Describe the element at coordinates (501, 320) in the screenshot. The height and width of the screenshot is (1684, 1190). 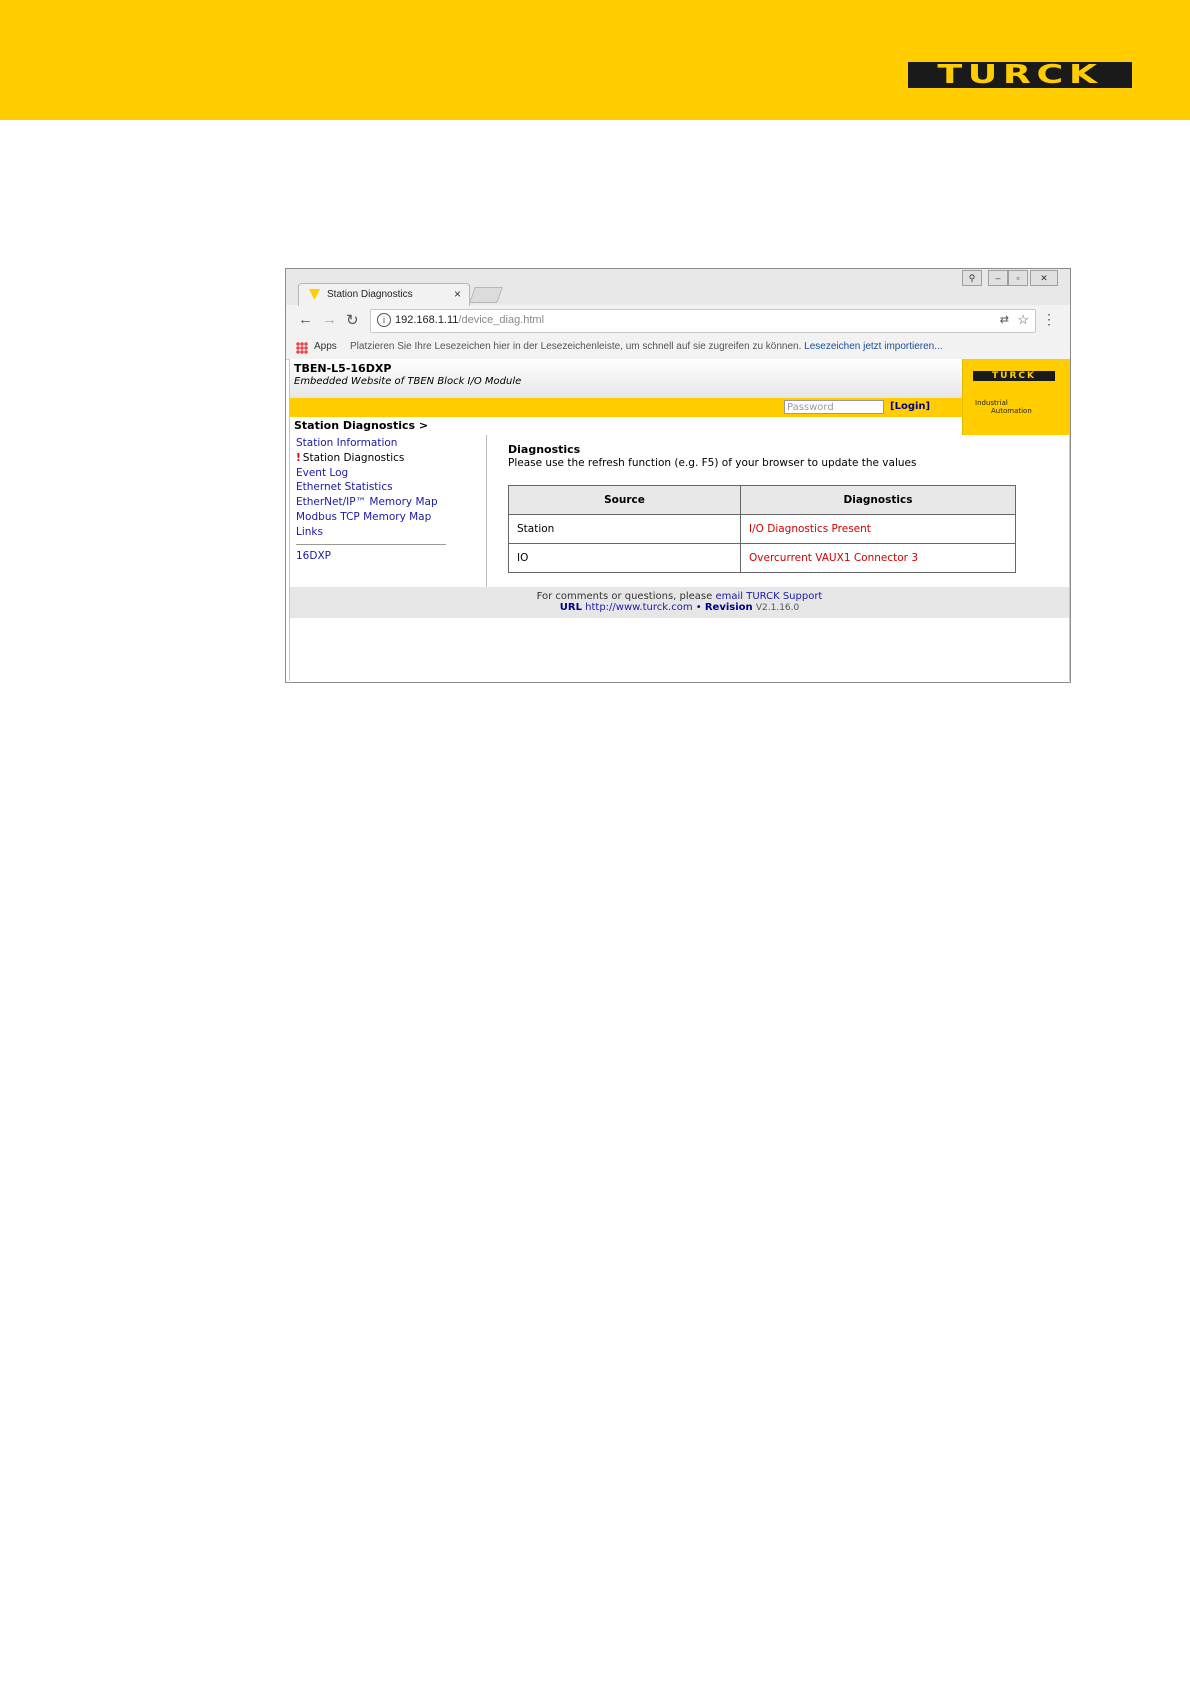
I see `url-path: /device_diag.html` at that location.